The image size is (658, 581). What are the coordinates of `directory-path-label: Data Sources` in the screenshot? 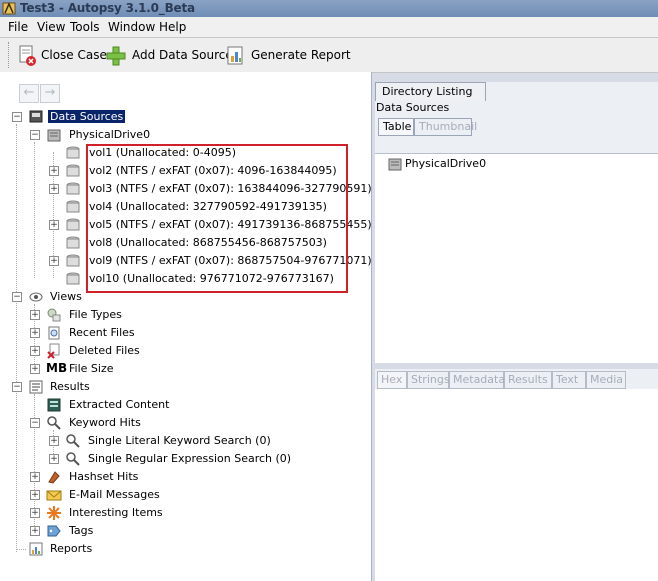 It's located at (413, 107).